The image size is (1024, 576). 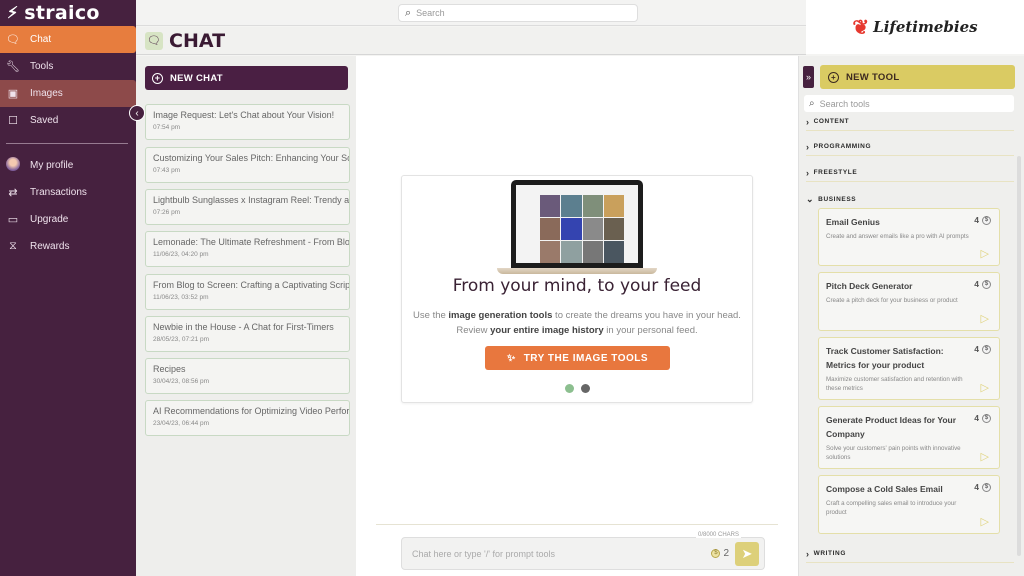 I want to click on sidebar-item-label: Rewards, so click(x=50, y=246).